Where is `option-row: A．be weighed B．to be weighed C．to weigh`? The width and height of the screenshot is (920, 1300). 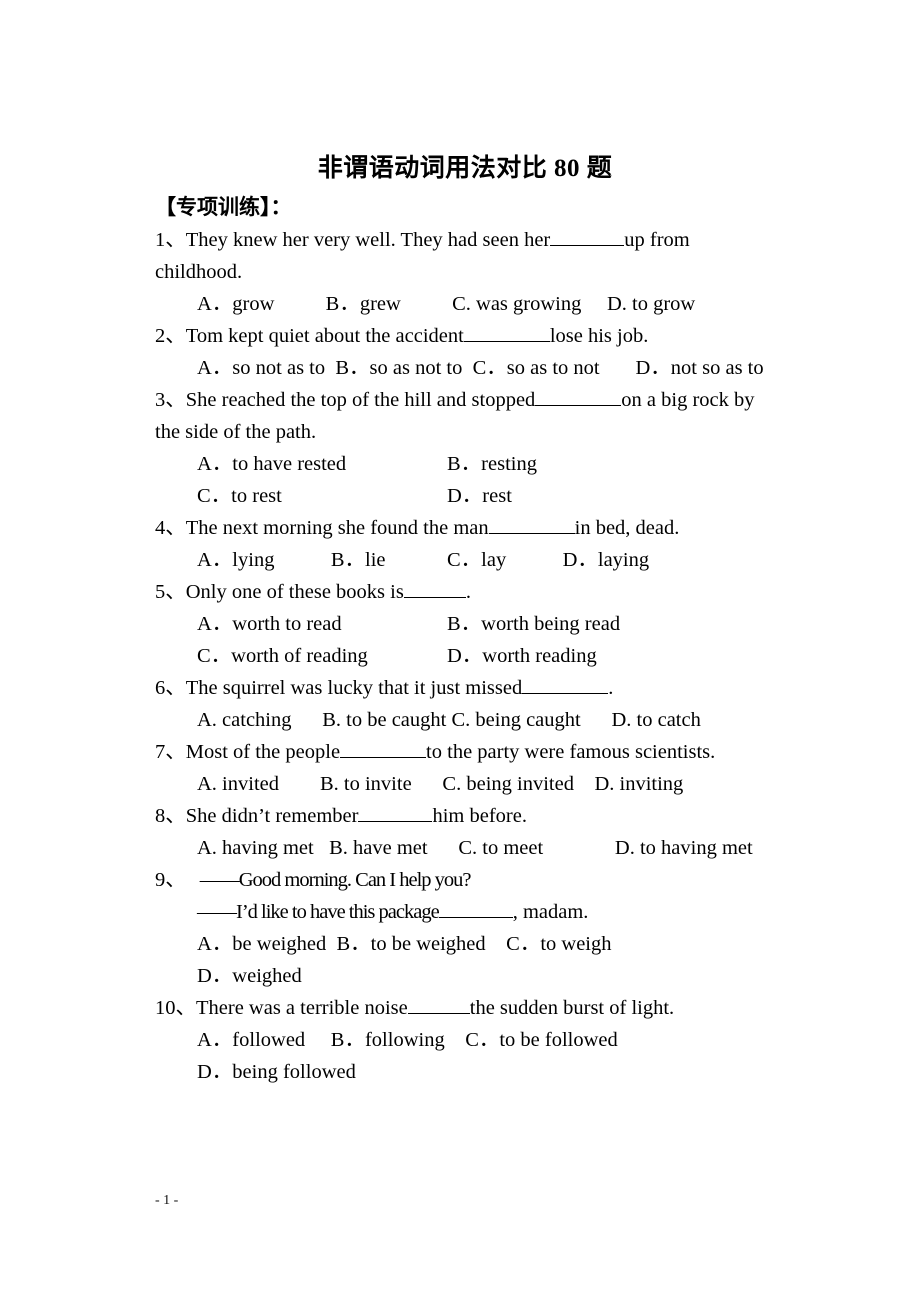 option-row: A．be weighed B．to be weighed C．to weigh is located at coordinates (465, 944).